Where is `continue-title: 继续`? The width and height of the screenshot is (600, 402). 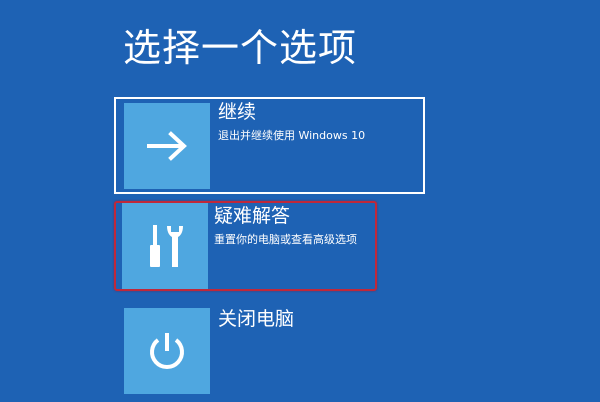
continue-title: 继续 is located at coordinates (237, 112).